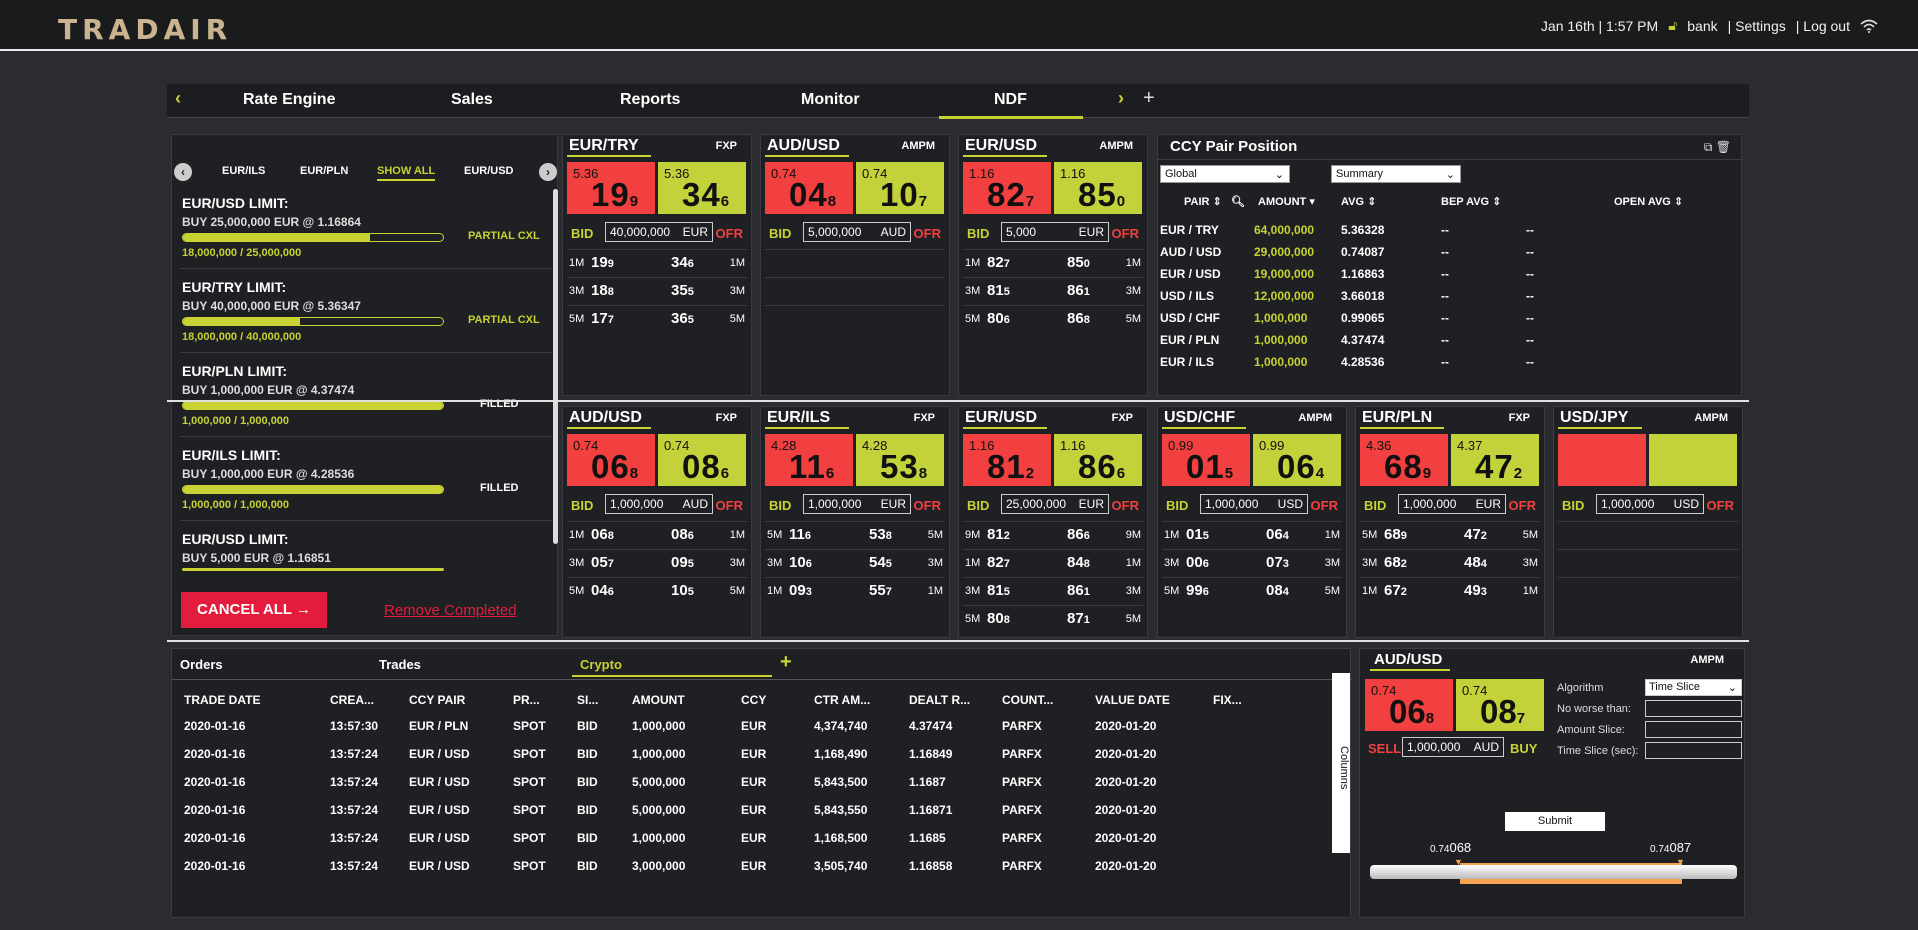 Image resolution: width=1918 pixels, height=930 pixels. What do you see at coordinates (1384, 748) in the screenshot?
I see `algo-sell-label: SELL` at bounding box center [1384, 748].